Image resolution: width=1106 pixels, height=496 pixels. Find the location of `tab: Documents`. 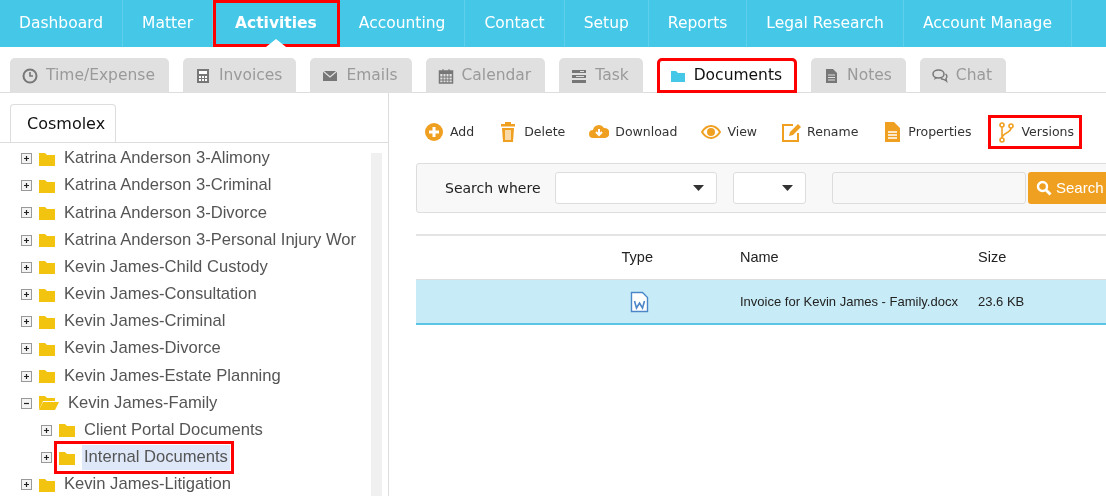

tab: Documents is located at coordinates (727, 75).